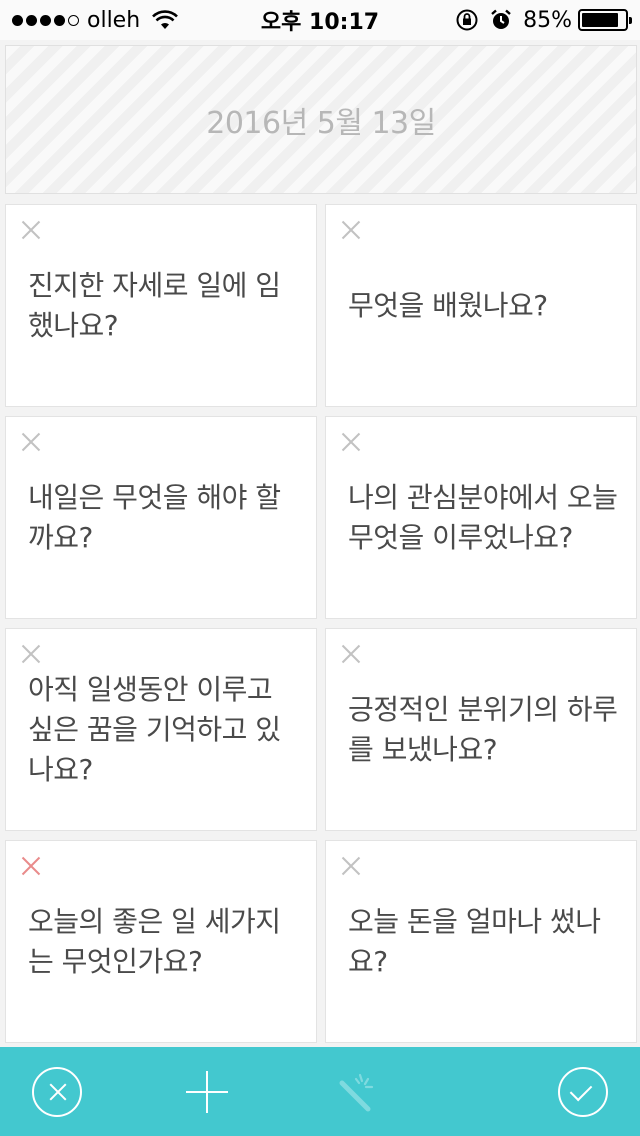  I want to click on question-text: 무엇을 배웠나요?, so click(448, 305).